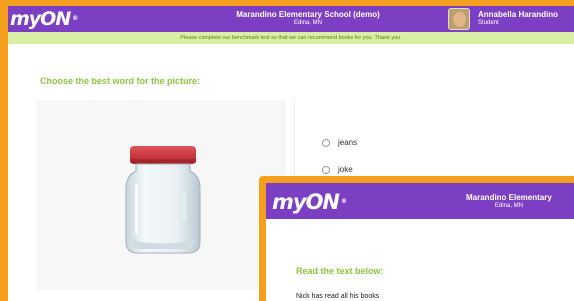 This screenshot has height=301, width=574. What do you see at coordinates (120, 81) in the screenshot?
I see `question-prompt: Choose the best word for the picture:` at bounding box center [120, 81].